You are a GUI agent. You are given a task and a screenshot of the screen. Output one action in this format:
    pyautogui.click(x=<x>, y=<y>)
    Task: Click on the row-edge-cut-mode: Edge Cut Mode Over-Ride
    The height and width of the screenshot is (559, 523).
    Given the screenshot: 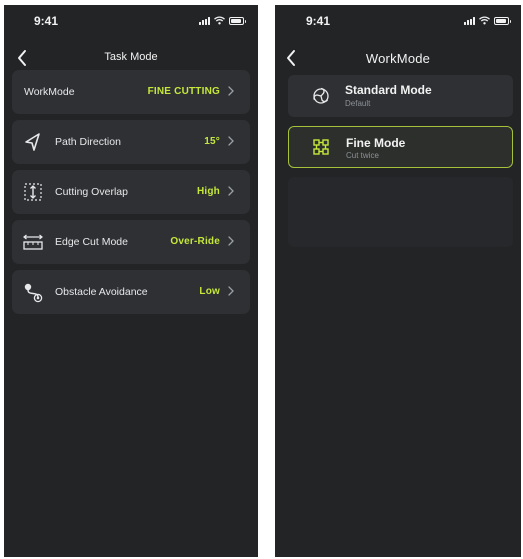 What is the action you would take?
    pyautogui.click(x=131, y=242)
    